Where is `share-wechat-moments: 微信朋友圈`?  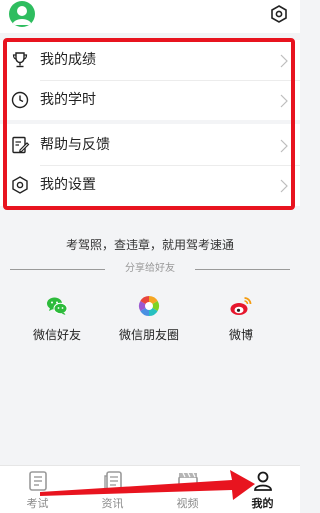
share-wechat-moments: 微信朋友圈 is located at coordinates (149, 320).